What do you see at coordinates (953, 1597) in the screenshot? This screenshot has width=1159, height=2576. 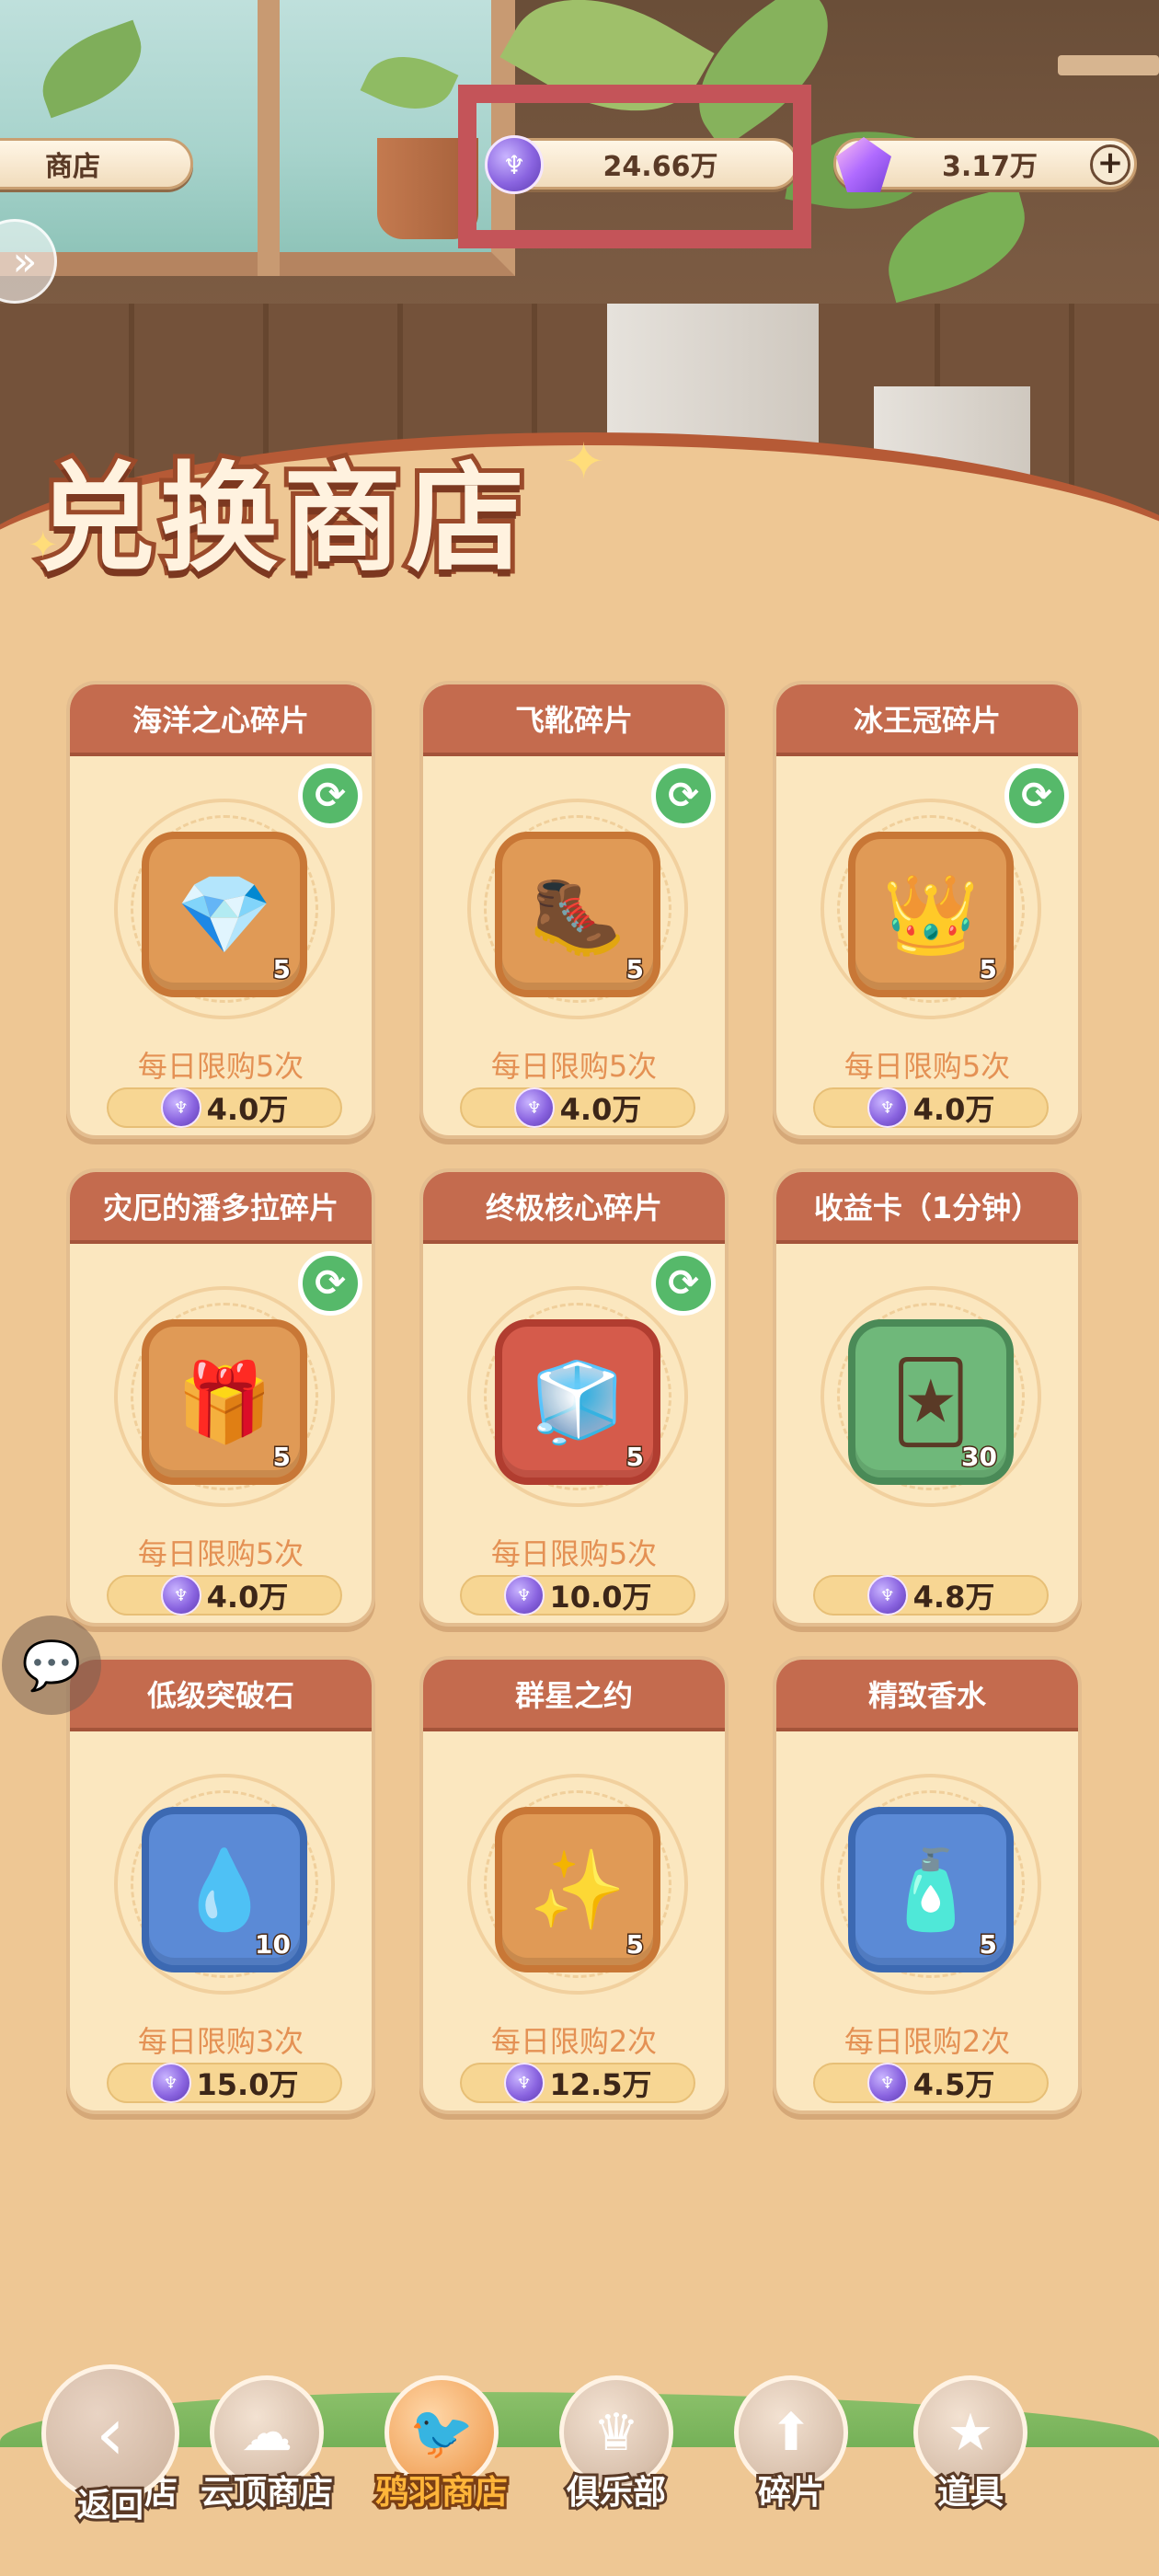 I see `item-price: 4.8万` at bounding box center [953, 1597].